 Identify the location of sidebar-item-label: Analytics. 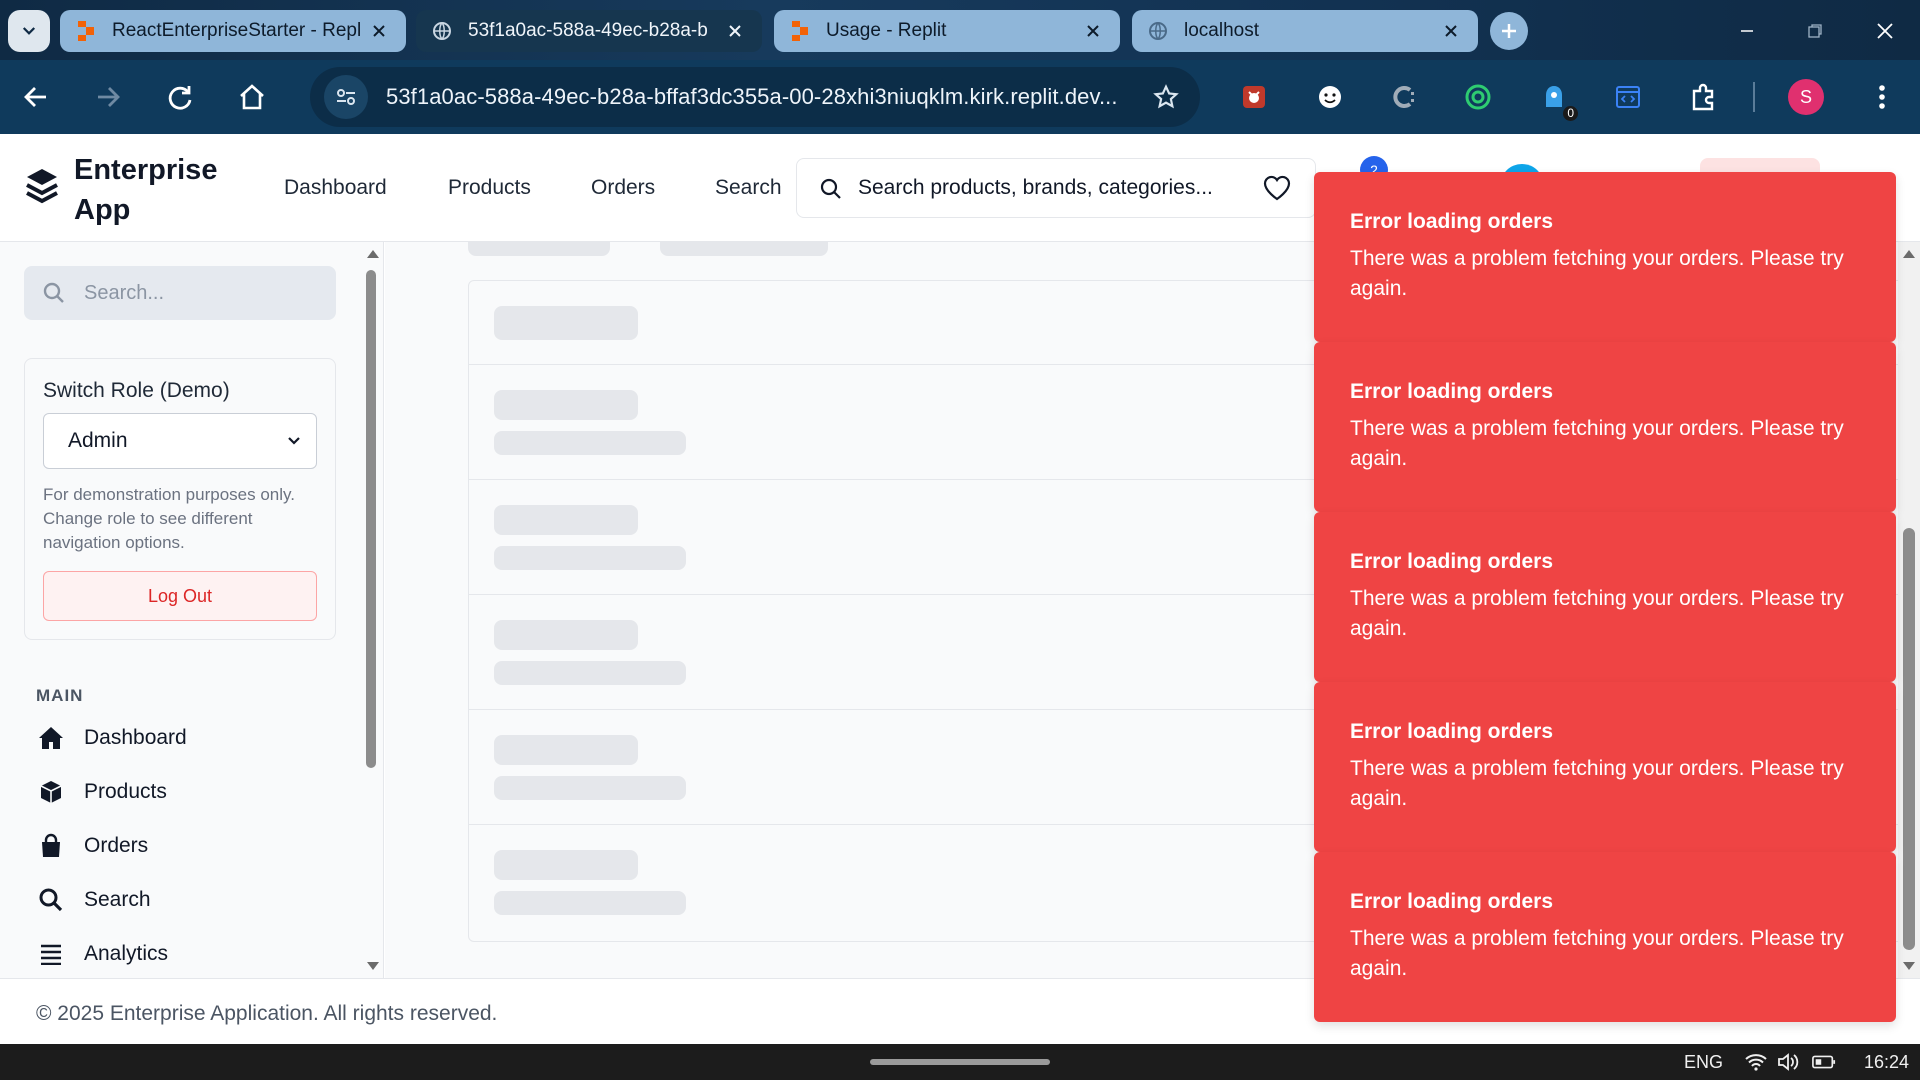
(126, 953).